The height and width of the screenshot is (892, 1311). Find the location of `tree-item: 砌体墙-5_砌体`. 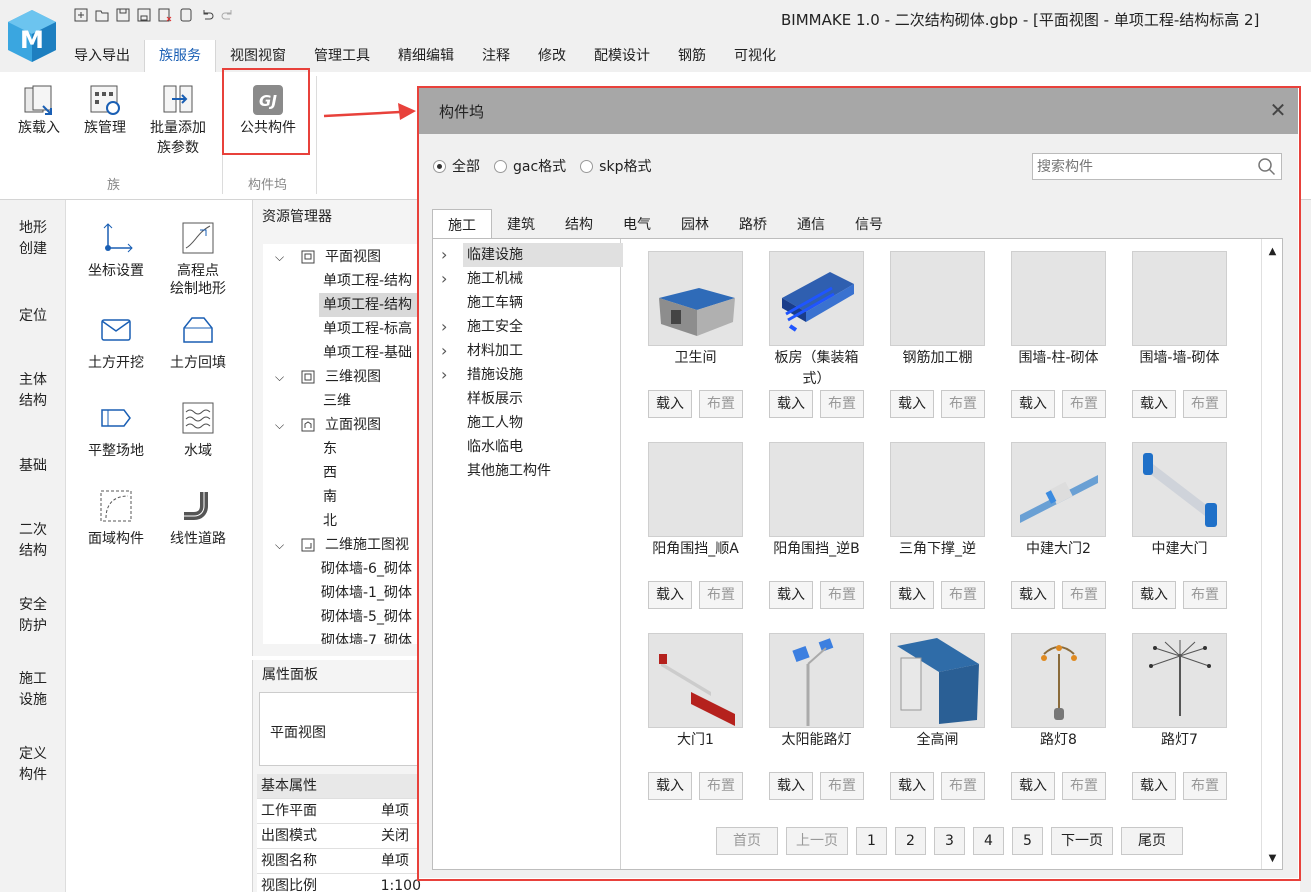

tree-item: 砌体墙-5_砌体 is located at coordinates (366, 617).